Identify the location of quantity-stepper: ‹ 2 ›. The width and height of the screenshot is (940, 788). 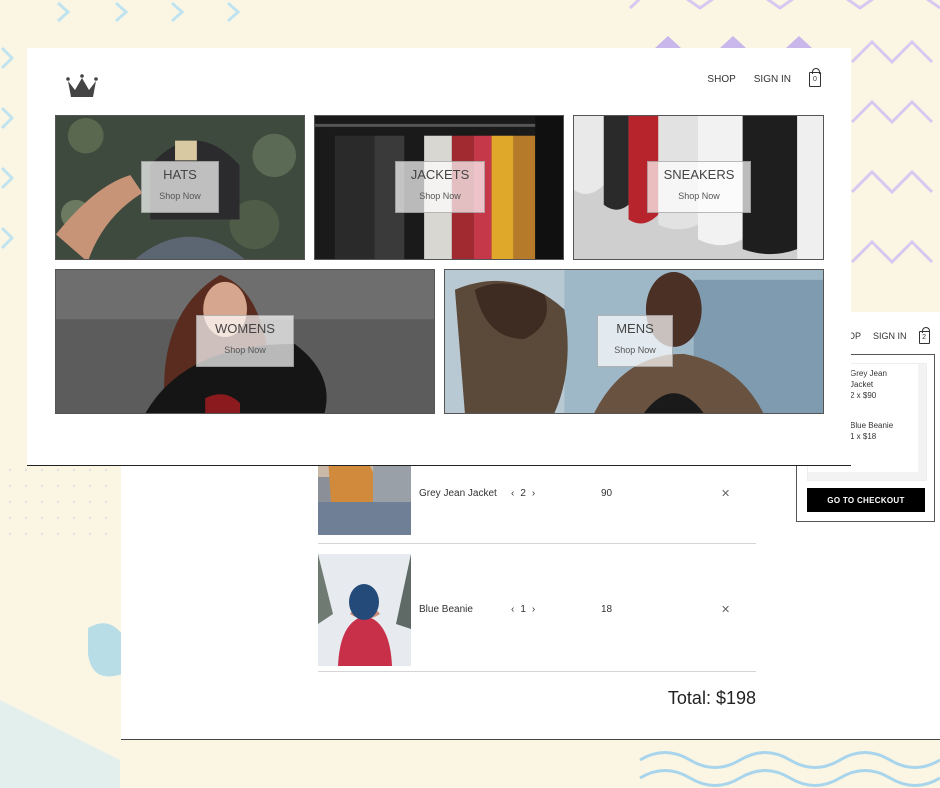
(556, 493).